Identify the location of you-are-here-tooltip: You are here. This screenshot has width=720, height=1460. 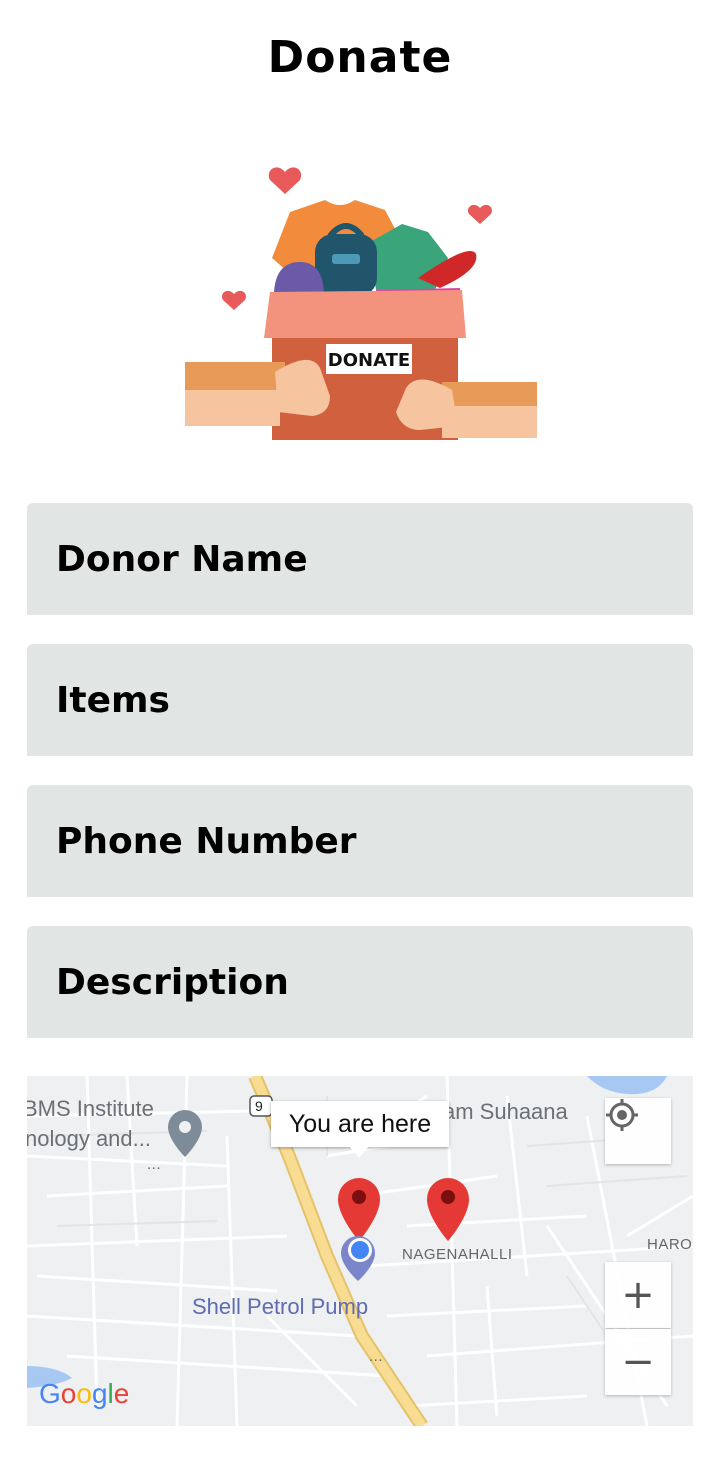
(360, 1124).